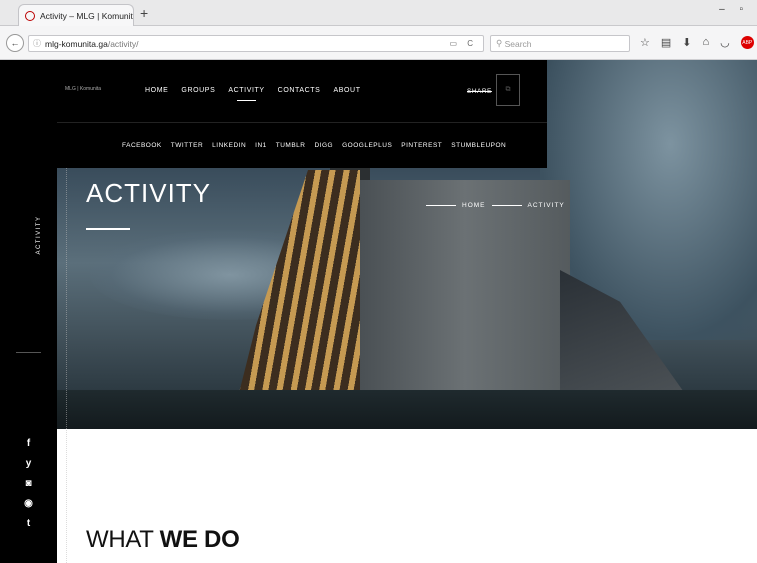  What do you see at coordinates (142, 145) in the screenshot?
I see `share-facebook: FACEBOOK` at bounding box center [142, 145].